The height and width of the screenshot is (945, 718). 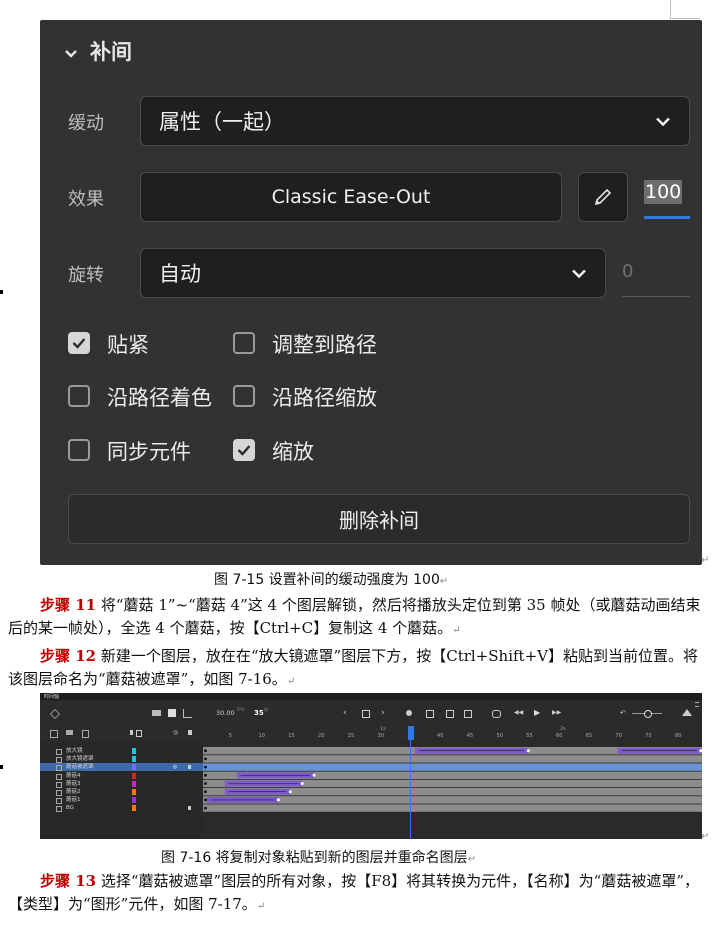 What do you see at coordinates (79, 343) in the screenshot?
I see `snap-checkbox` at bounding box center [79, 343].